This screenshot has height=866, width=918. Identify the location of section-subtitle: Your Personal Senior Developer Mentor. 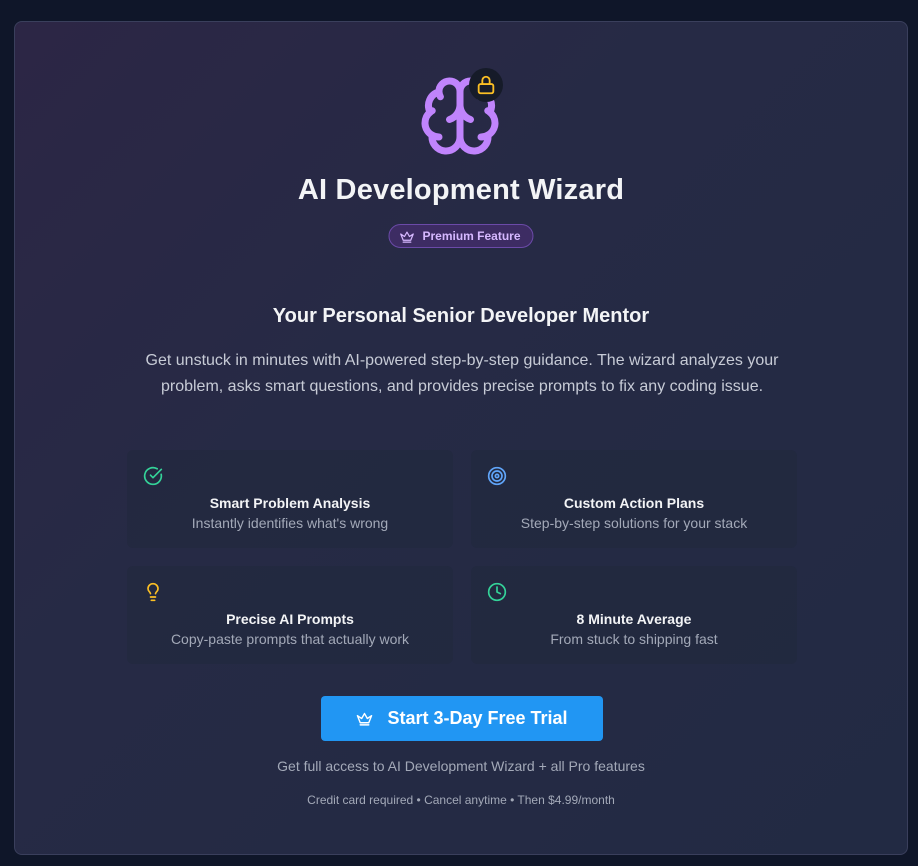
(461, 316).